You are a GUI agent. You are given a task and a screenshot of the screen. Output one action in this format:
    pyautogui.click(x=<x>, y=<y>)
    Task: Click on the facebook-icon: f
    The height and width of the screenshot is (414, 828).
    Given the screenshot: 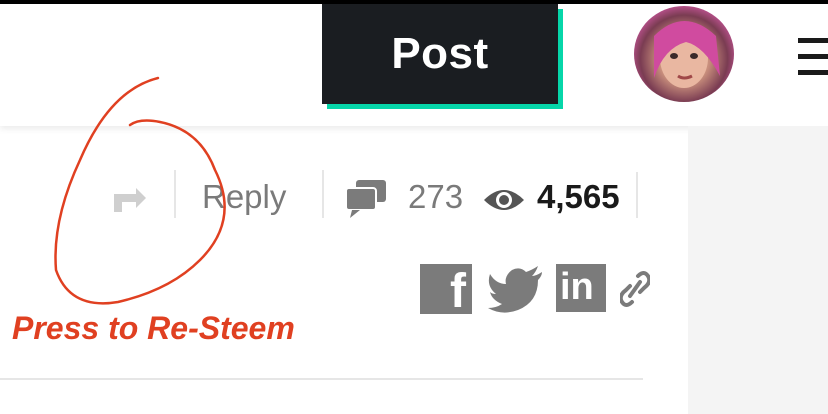 What is the action you would take?
    pyautogui.click(x=446, y=290)
    